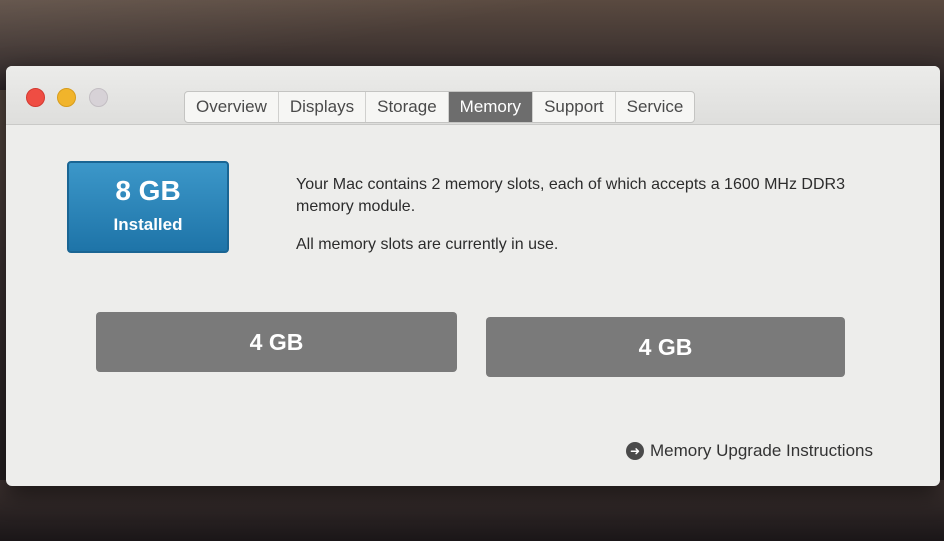 The image size is (944, 541). Describe the element at coordinates (761, 450) in the screenshot. I see `memory-upgrade-label: Memory Upgrade Instructions` at that location.